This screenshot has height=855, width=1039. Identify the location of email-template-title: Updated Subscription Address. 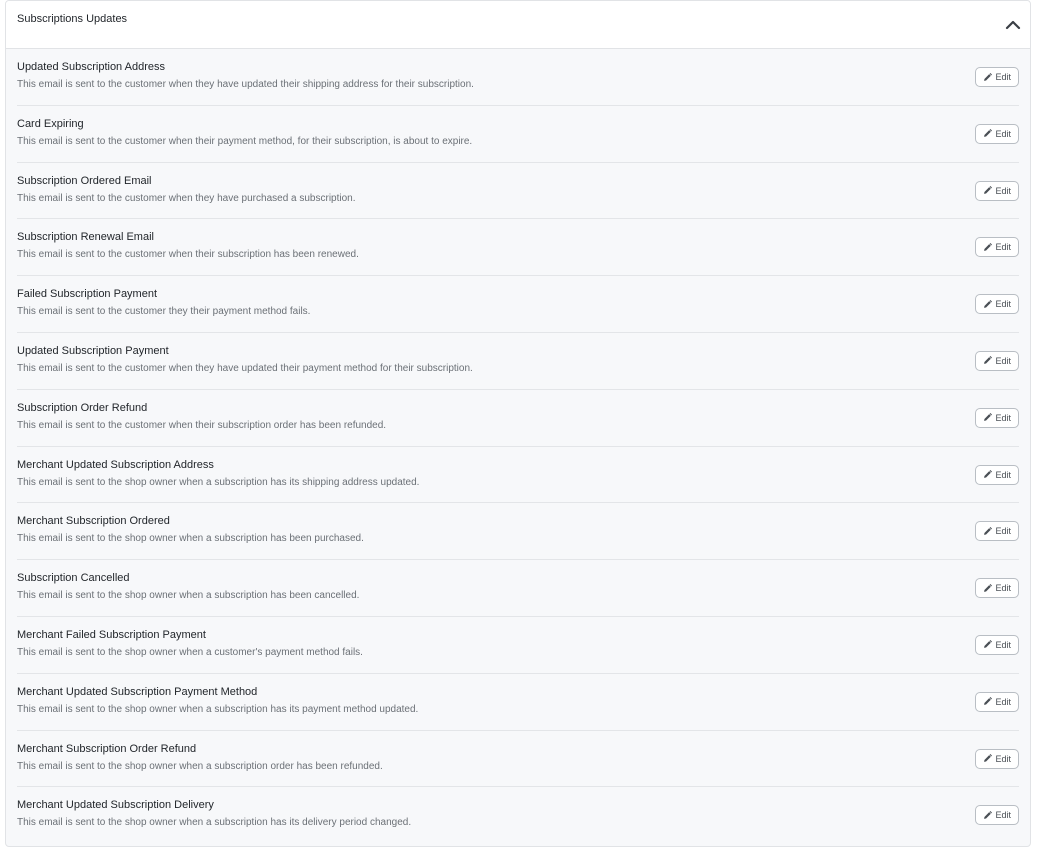
(91, 67).